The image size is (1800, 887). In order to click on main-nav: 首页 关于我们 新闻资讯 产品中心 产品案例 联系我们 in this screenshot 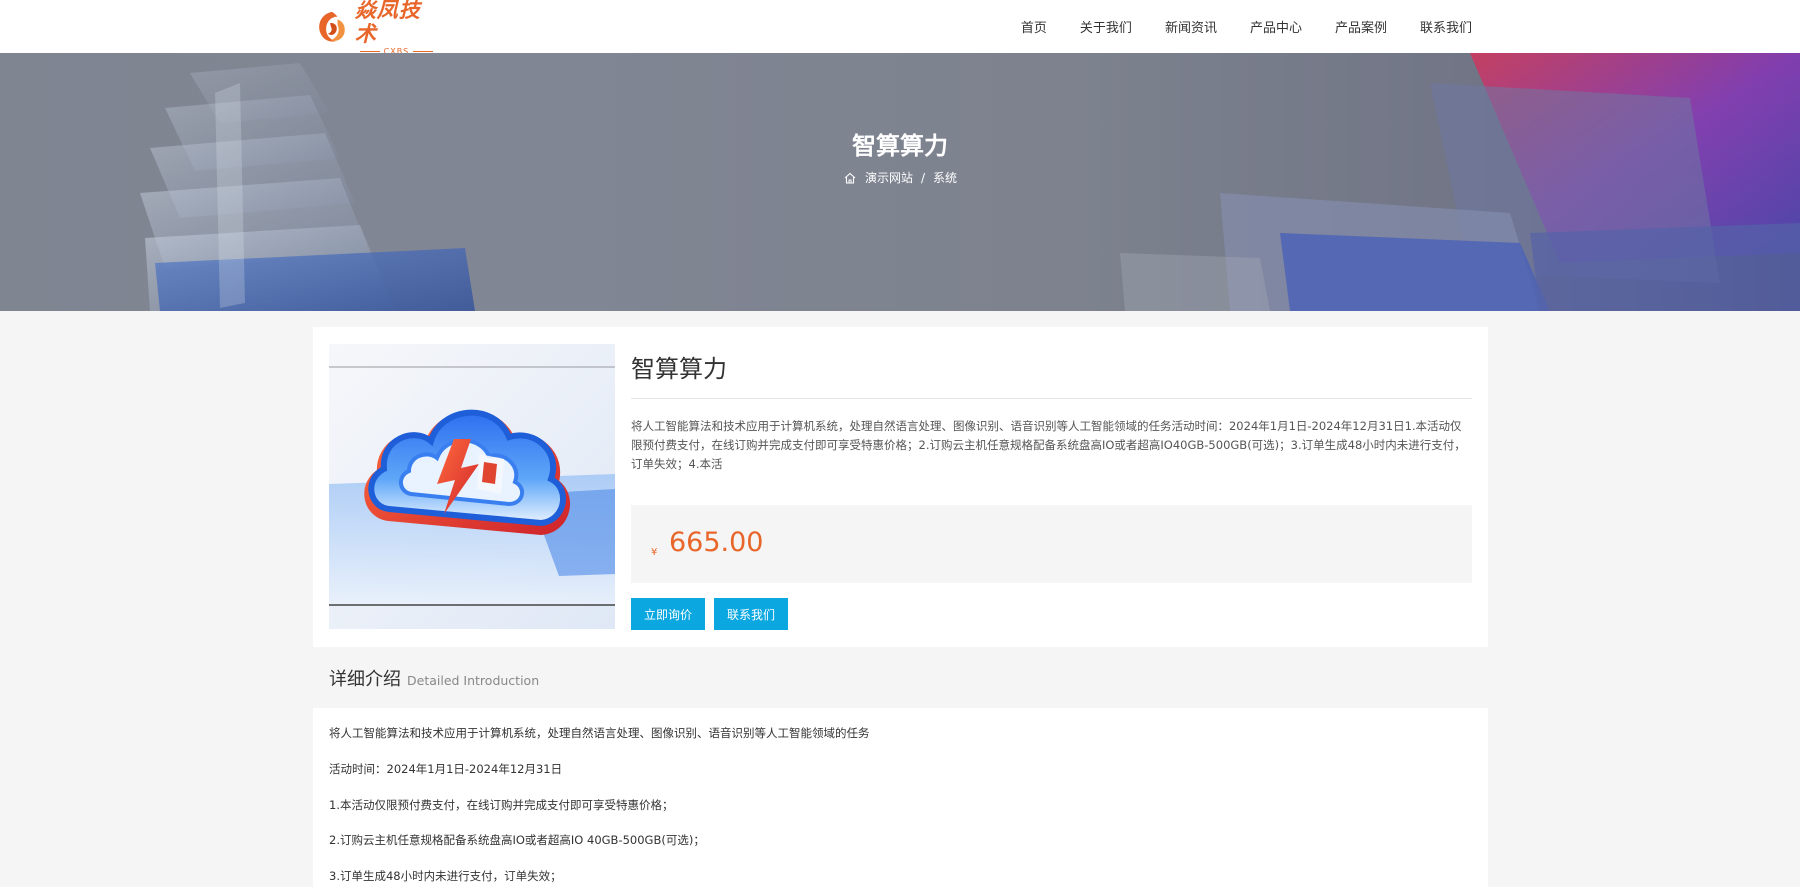, I will do `click(1246, 26)`.